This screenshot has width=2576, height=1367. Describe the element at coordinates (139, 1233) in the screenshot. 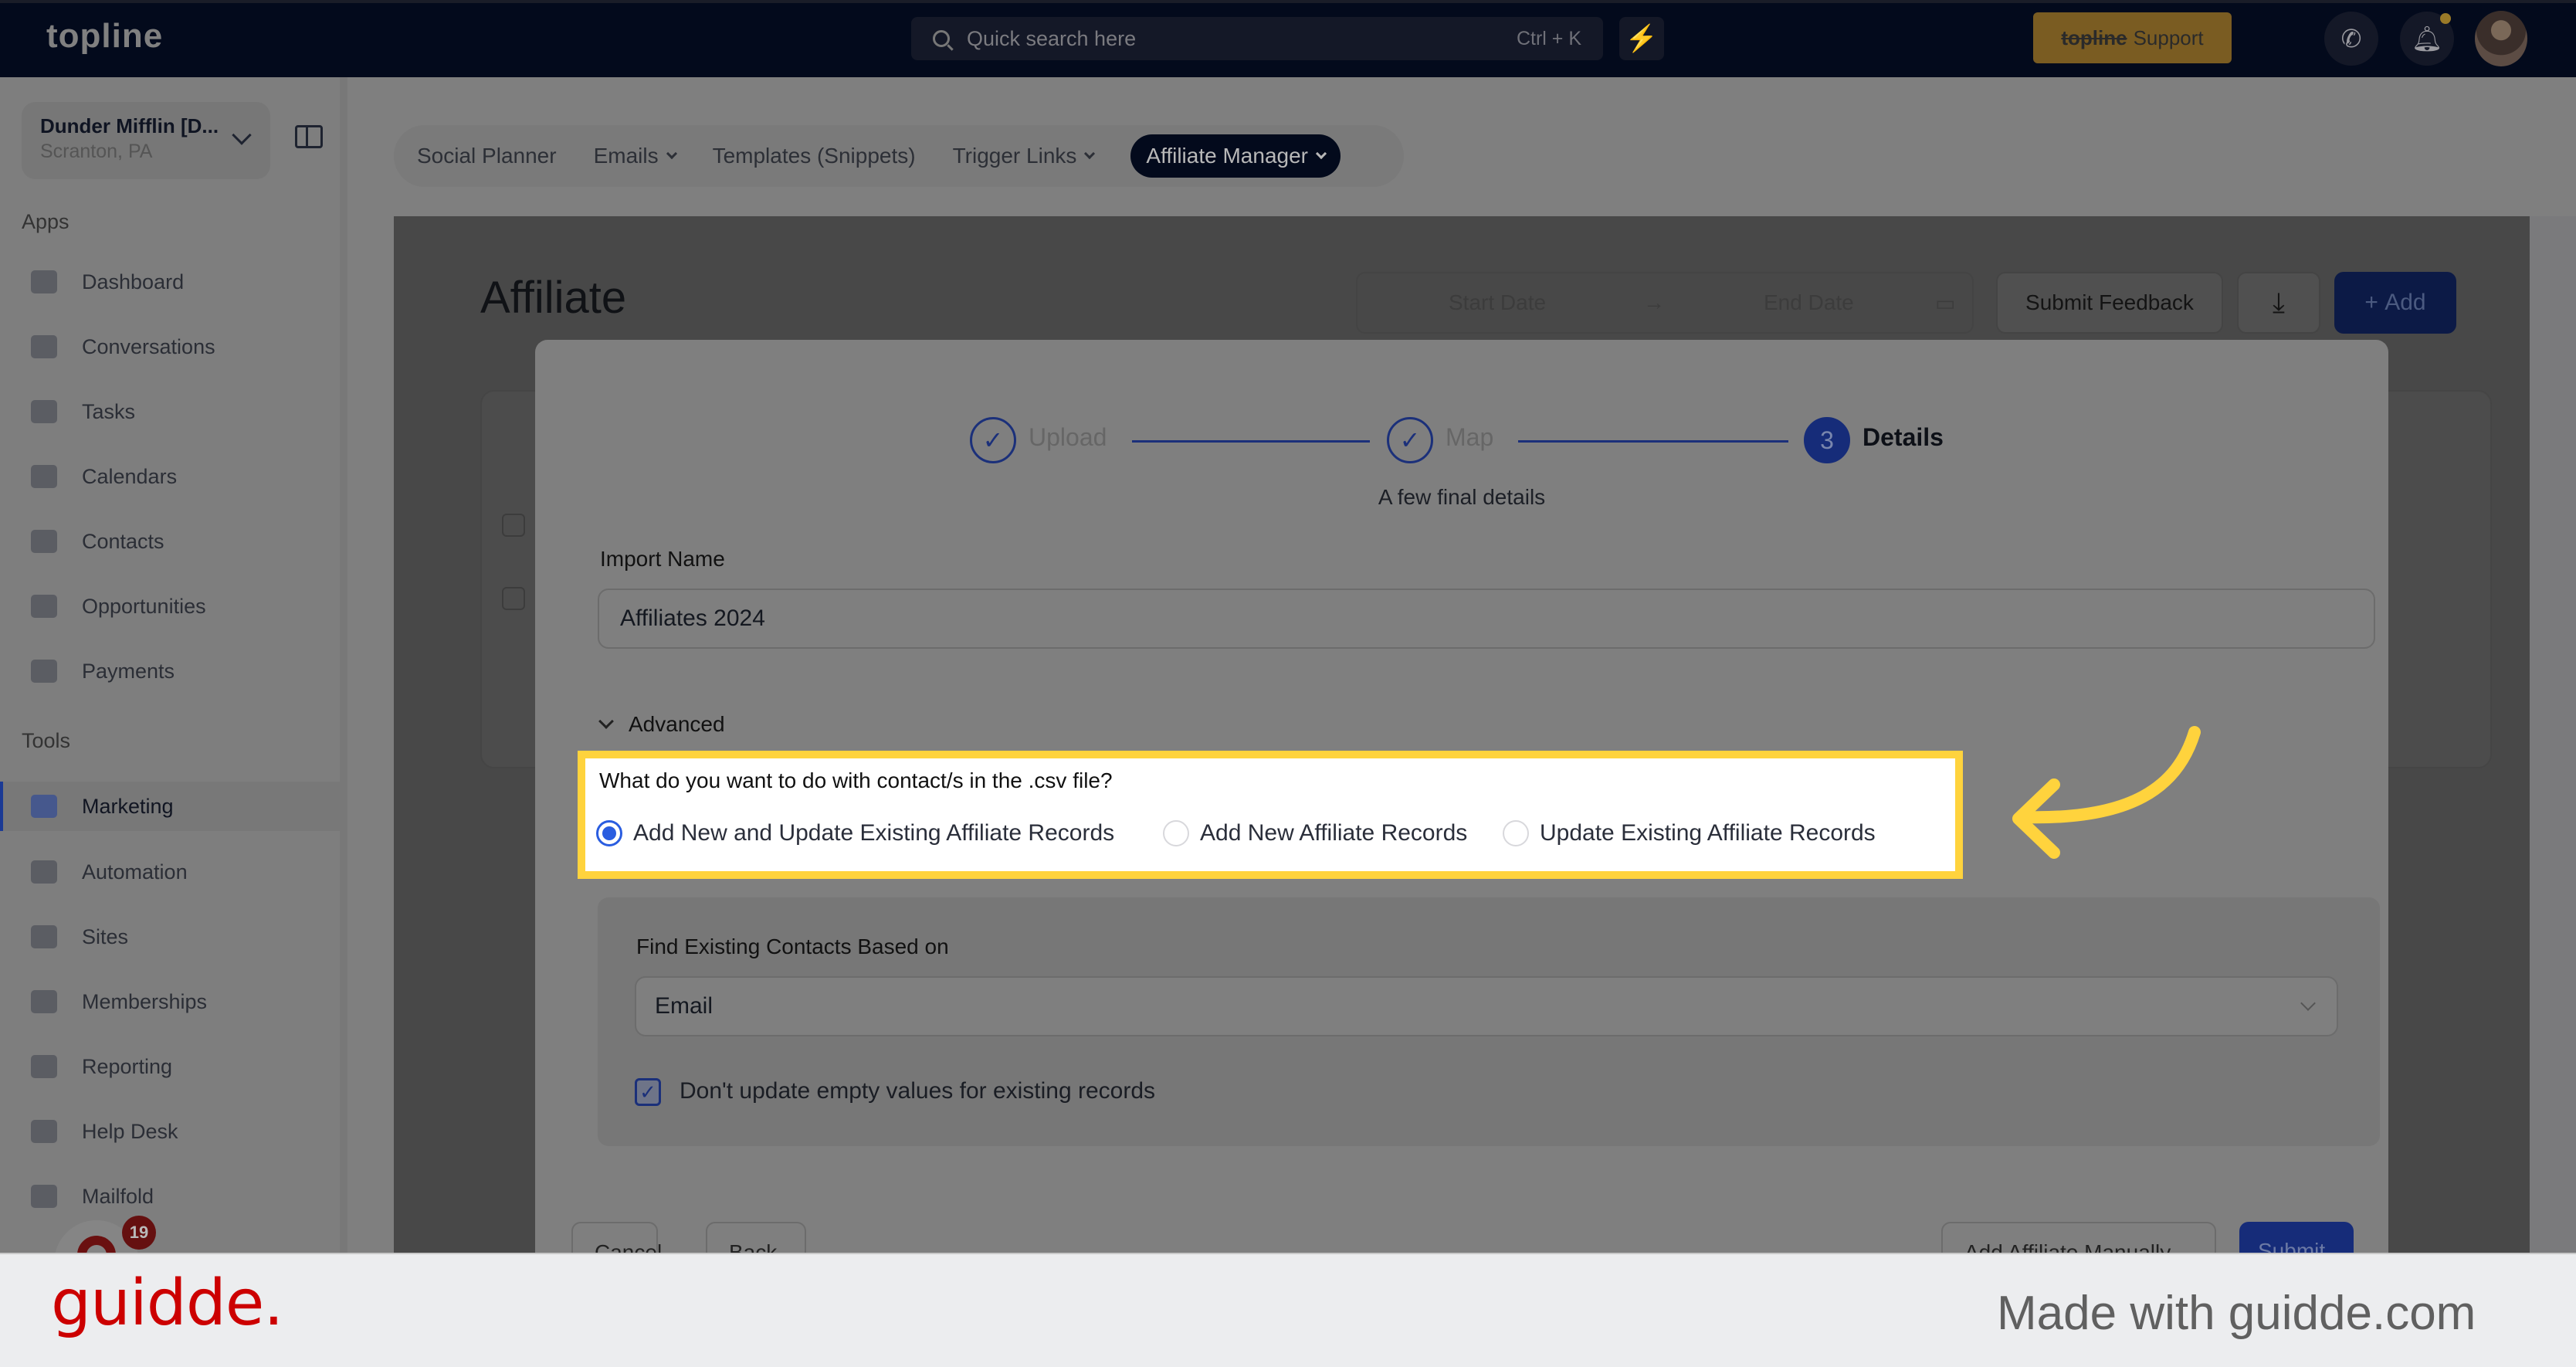

I see `widget-badge: 19` at that location.